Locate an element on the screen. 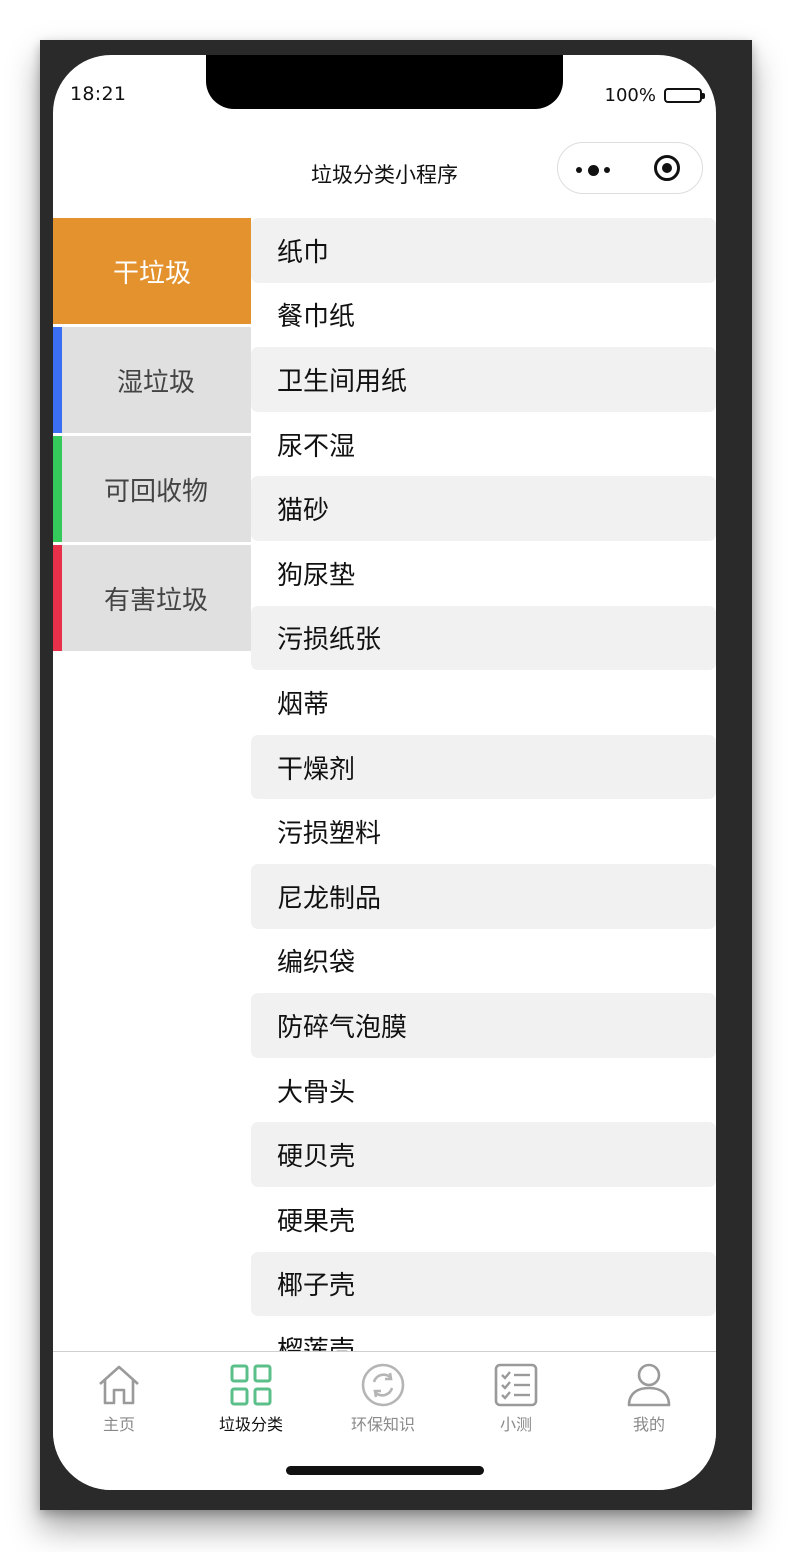  tab-home: 主页 is located at coordinates (119, 1402).